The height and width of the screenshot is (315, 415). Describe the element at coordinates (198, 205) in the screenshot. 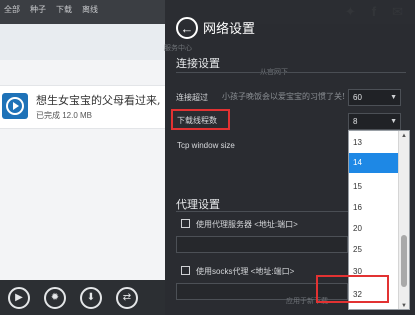

I see `proxy-section-title: 代理设置` at that location.